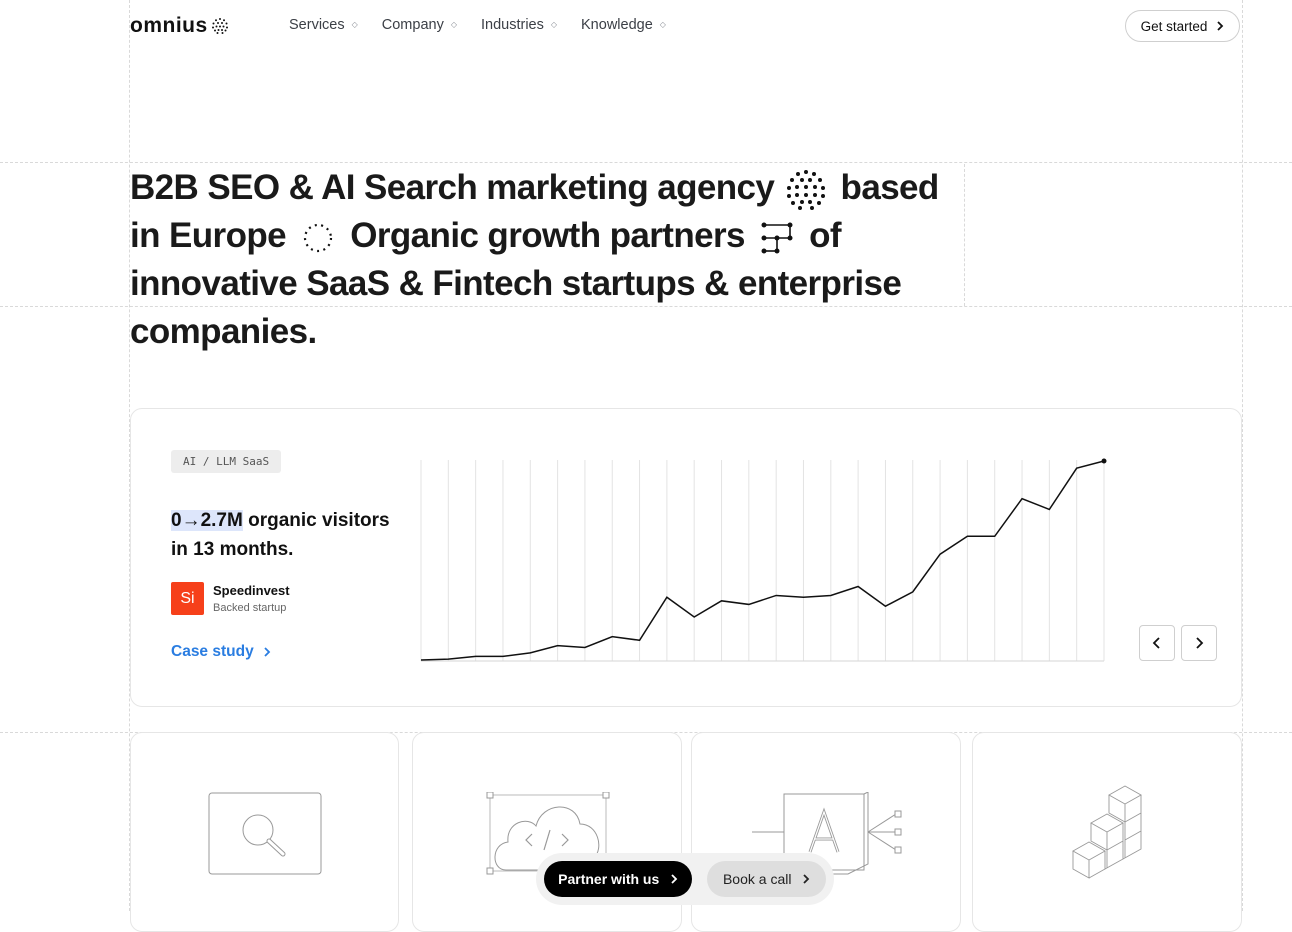 Image resolution: width=1292 pixels, height=932 pixels. I want to click on chevron-left-icon, so click(1156, 643).